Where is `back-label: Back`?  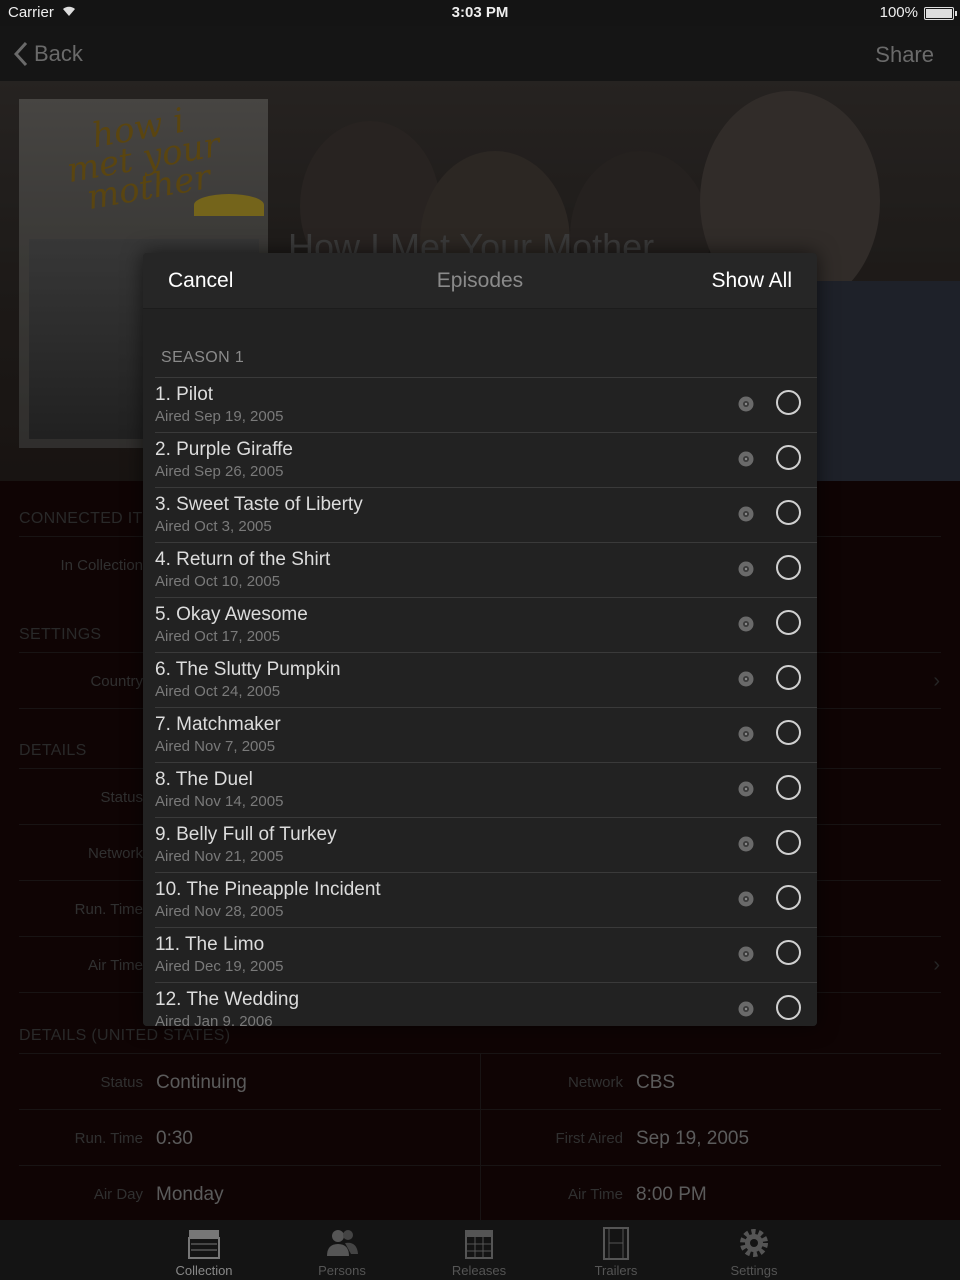 back-label: Back is located at coordinates (58, 53).